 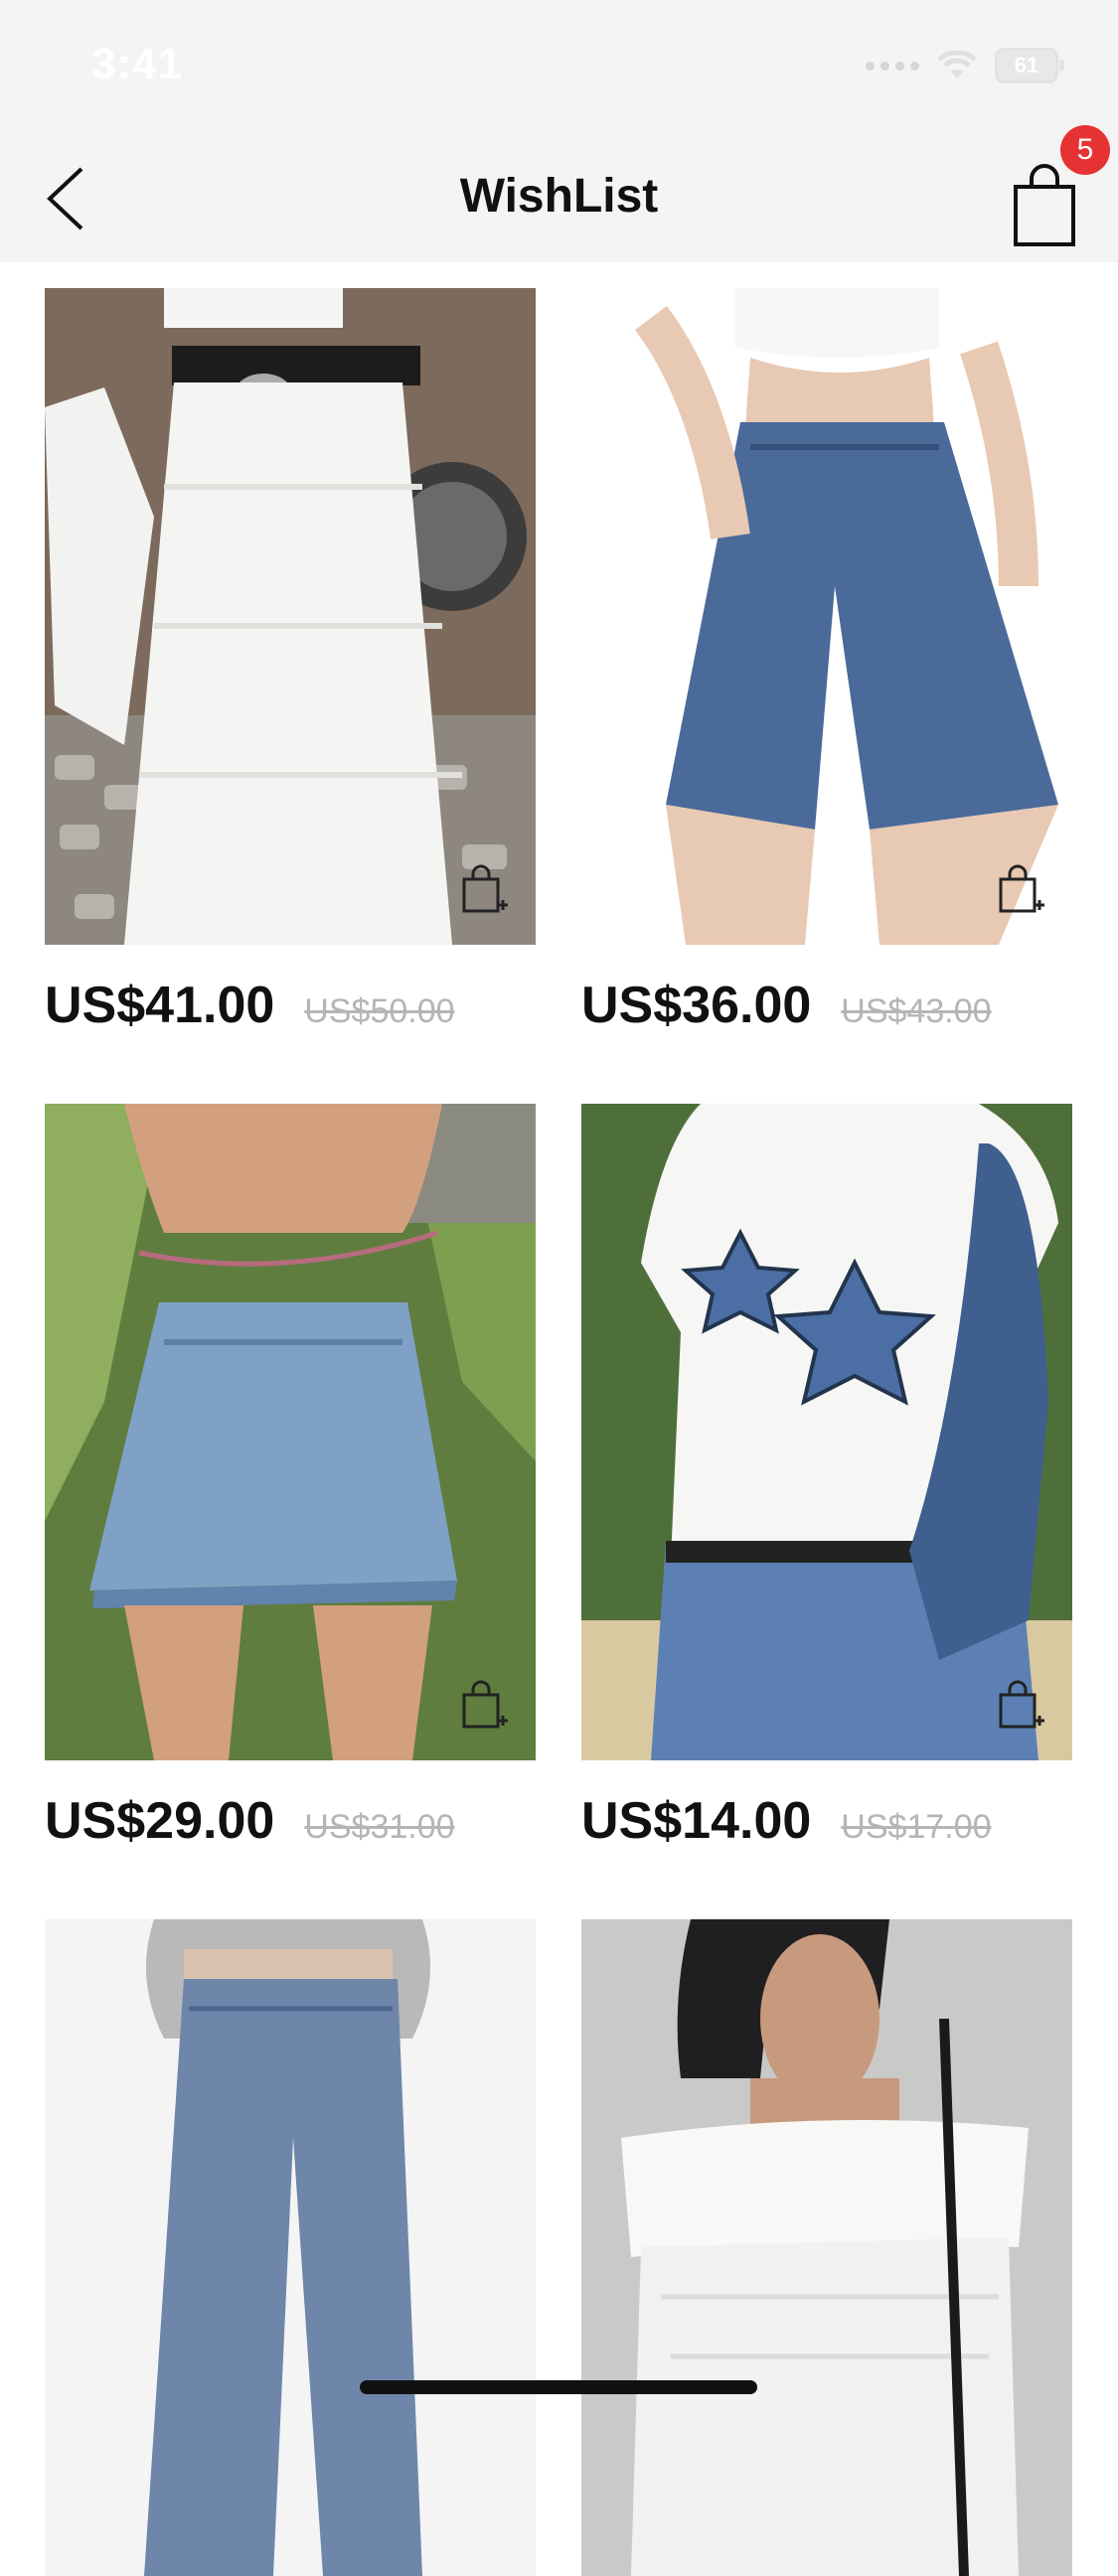 I want to click on price-row: US$29.00 US$31.00, so click(x=250, y=1821).